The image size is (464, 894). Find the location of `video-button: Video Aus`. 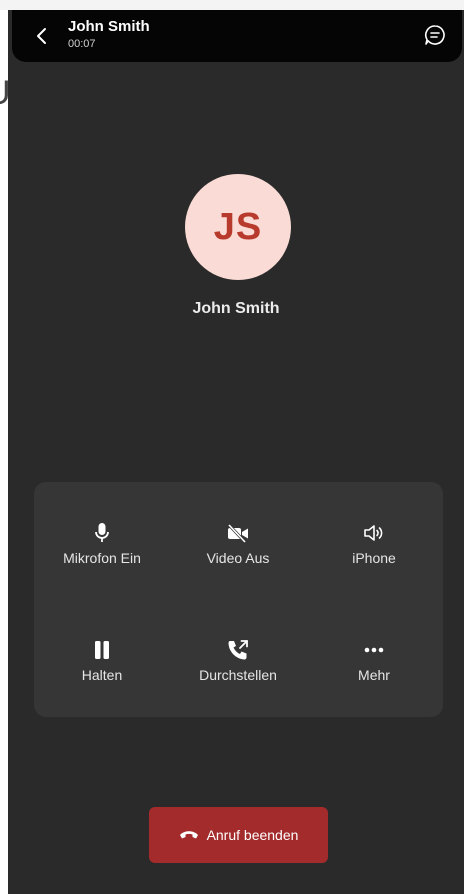

video-button: Video Aus is located at coordinates (238, 555).